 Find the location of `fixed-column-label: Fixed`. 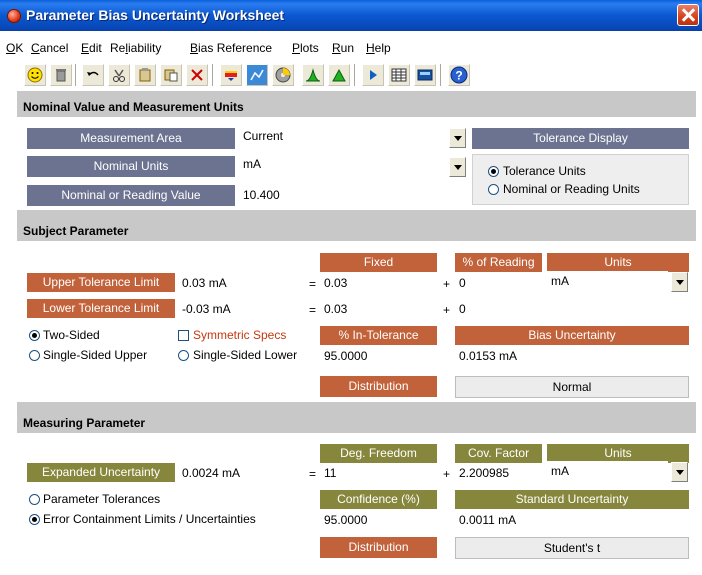

fixed-column-label: Fixed is located at coordinates (378, 262).